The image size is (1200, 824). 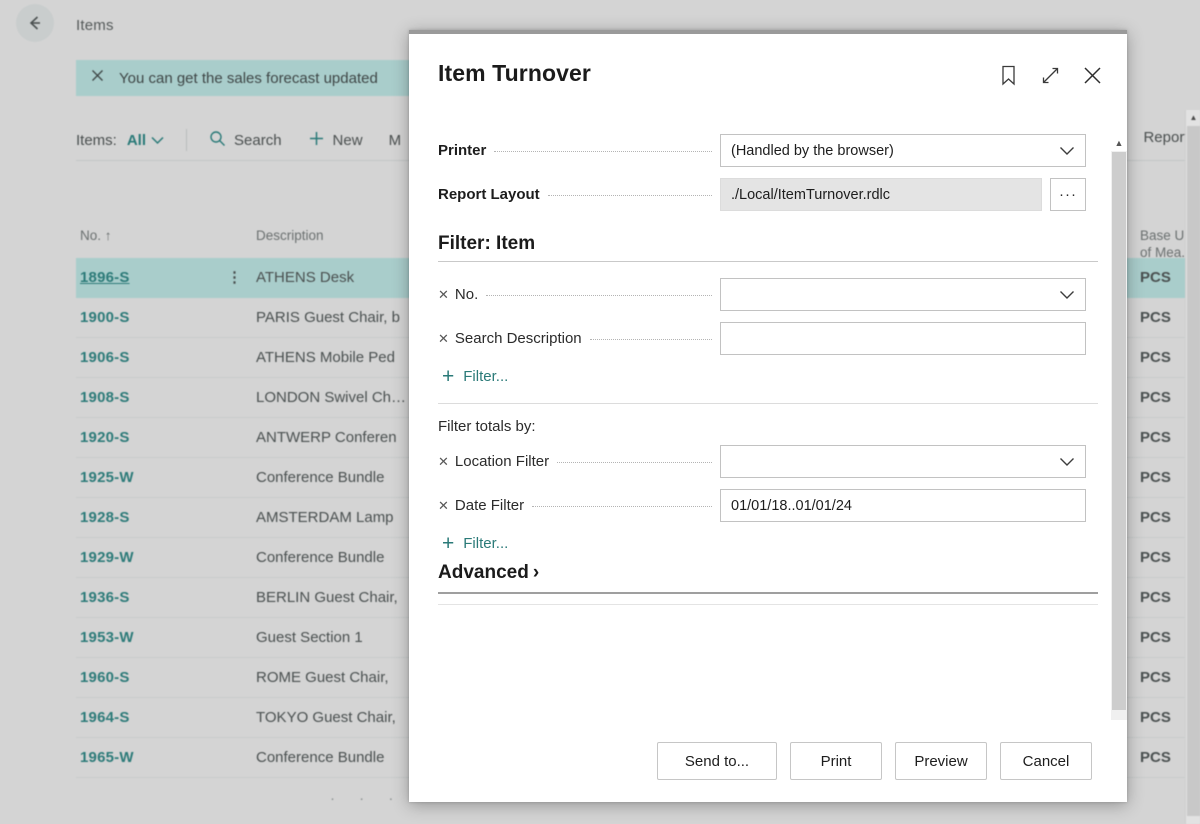 I want to click on column-header-no: No. ↑, so click(x=166, y=235).